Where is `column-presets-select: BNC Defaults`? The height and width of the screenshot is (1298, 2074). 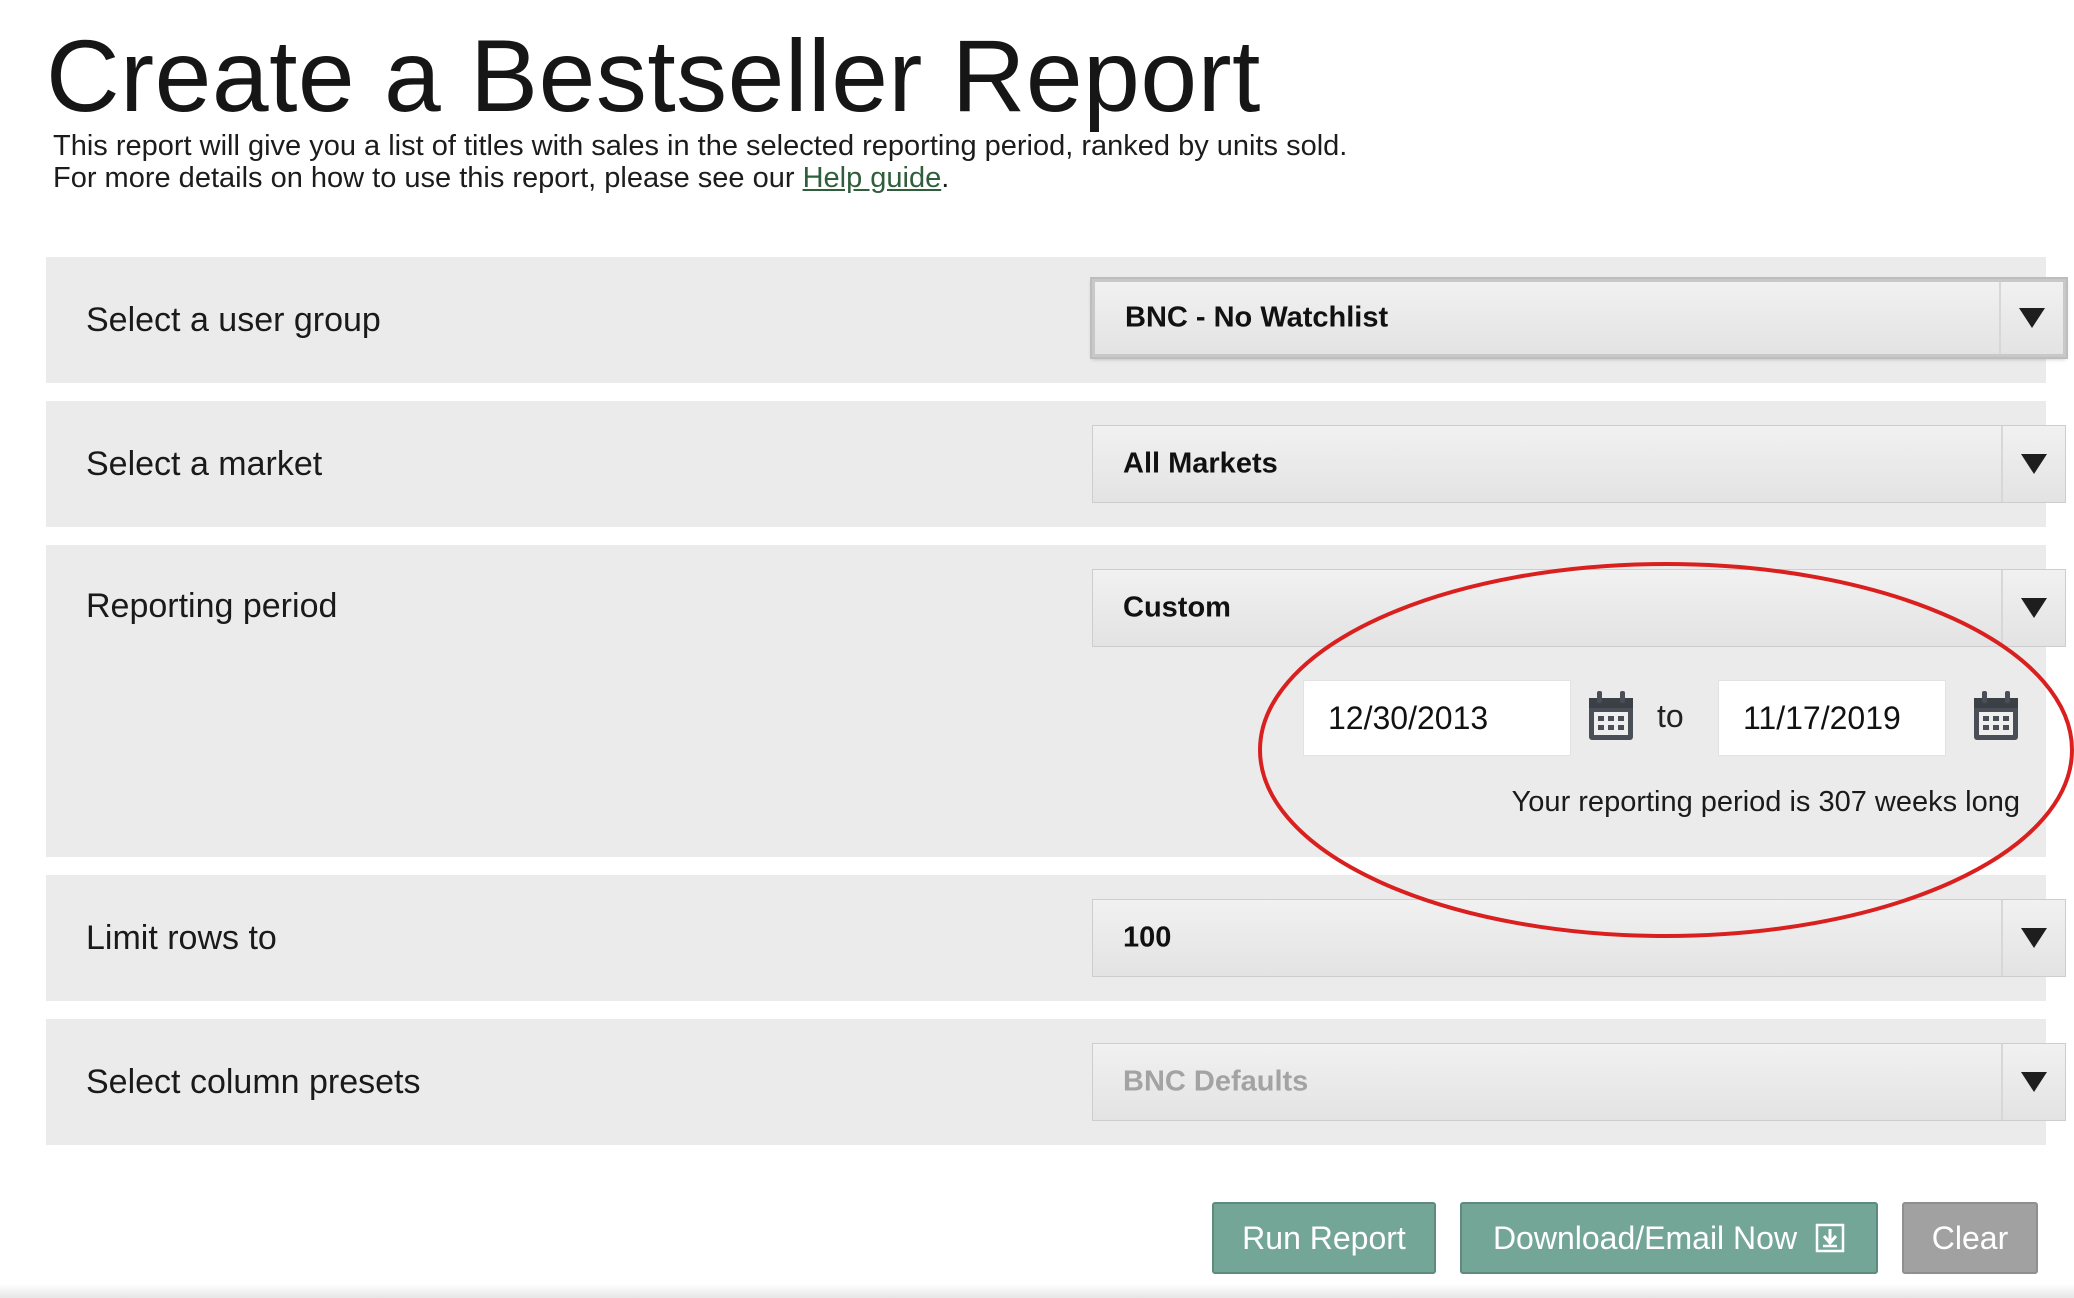
column-presets-select: BNC Defaults is located at coordinates (1579, 1082).